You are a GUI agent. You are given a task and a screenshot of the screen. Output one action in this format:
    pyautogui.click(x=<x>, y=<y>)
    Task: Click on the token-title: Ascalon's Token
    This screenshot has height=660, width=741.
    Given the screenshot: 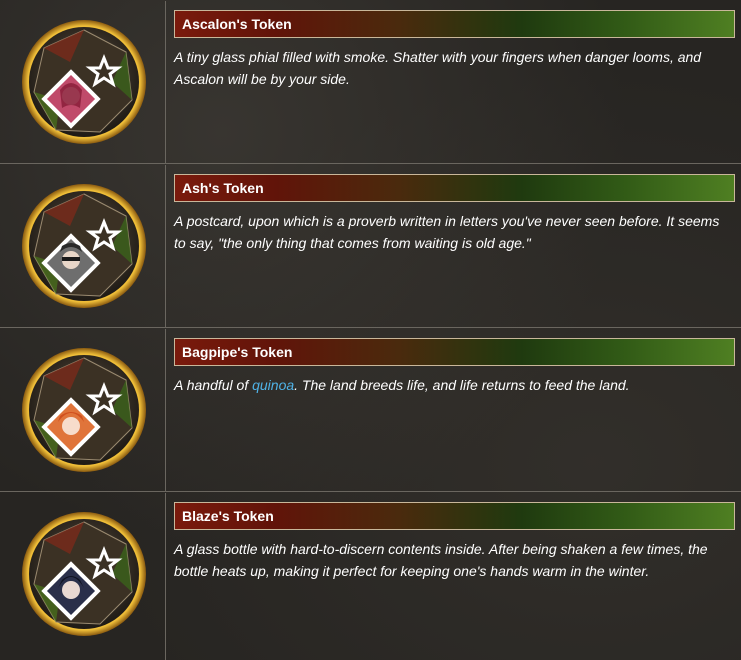 What is the action you would take?
    pyautogui.click(x=454, y=24)
    